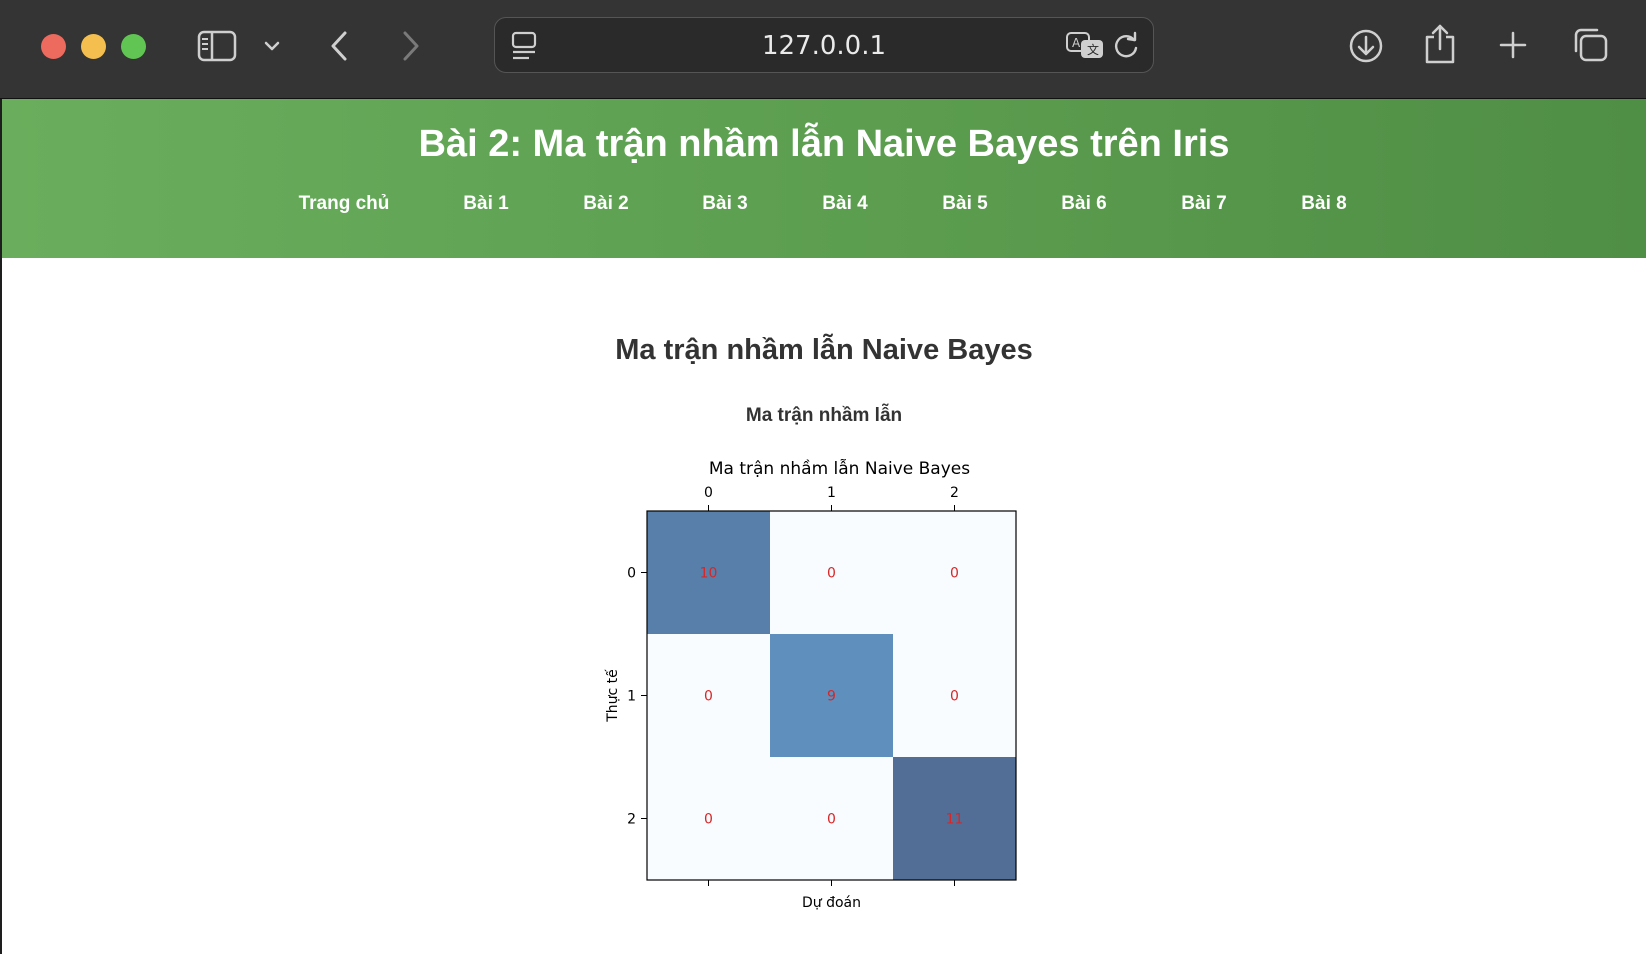 This screenshot has width=1646, height=954. Describe the element at coordinates (411, 46) in the screenshot. I see `forward-arrow-icon` at that location.